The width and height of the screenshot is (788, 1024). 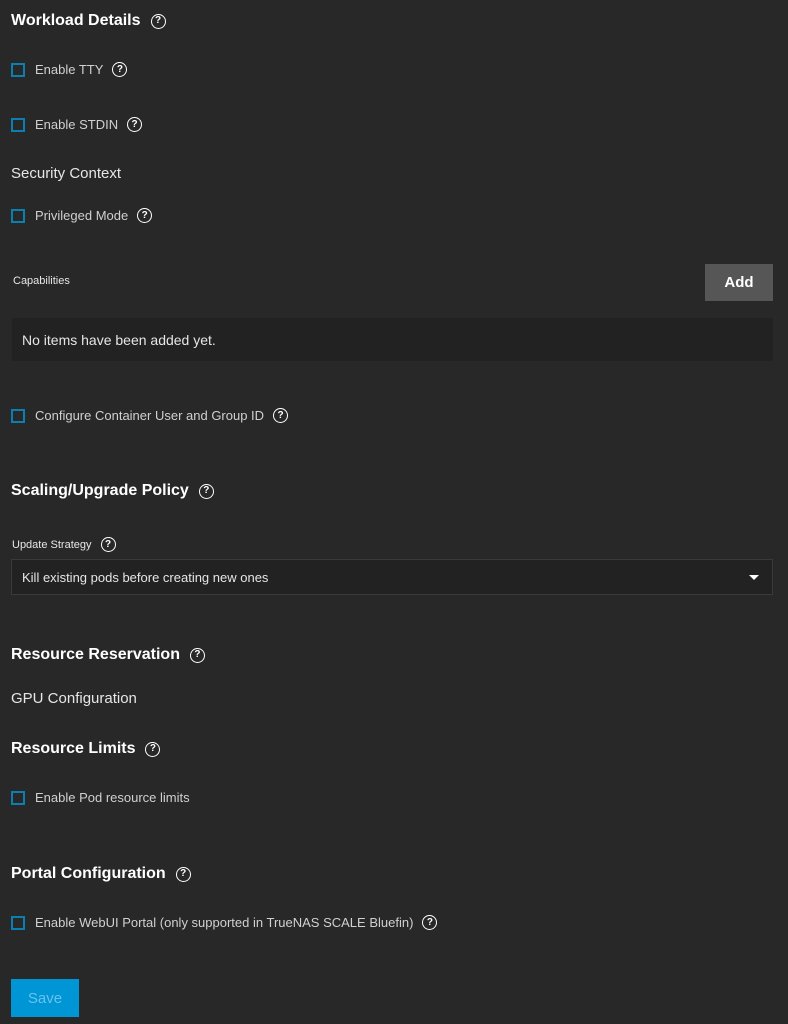 I want to click on resource-limits-heading: Resource Limits?, so click(x=86, y=749).